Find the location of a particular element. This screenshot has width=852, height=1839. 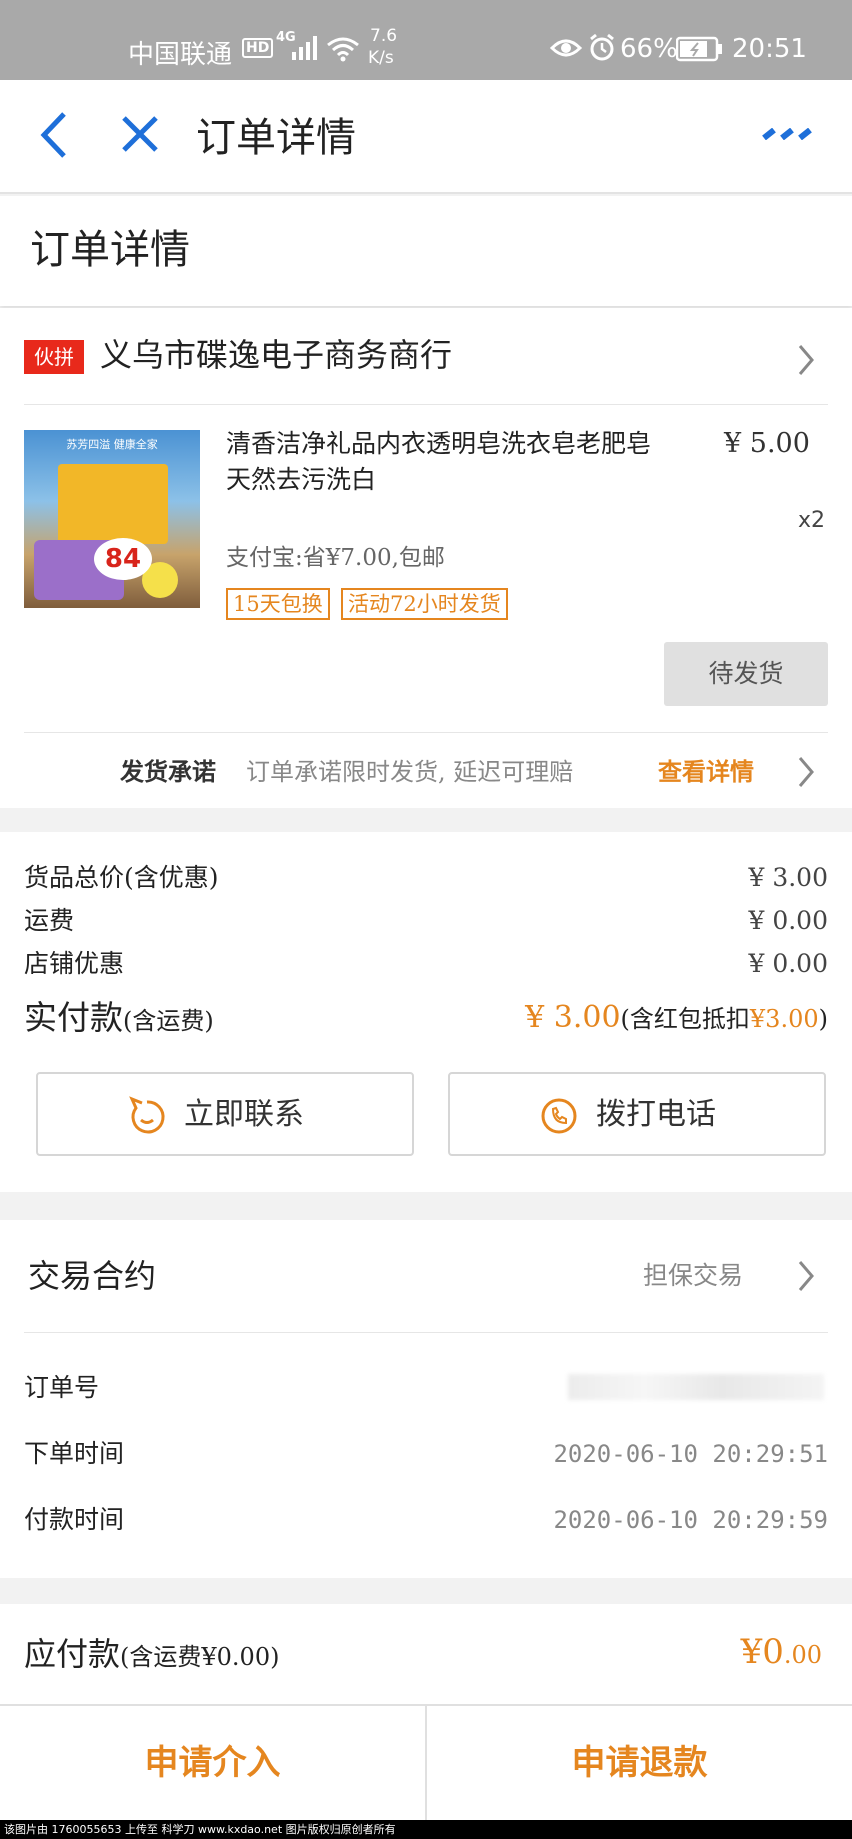

promise-label: 发货承诺 is located at coordinates (168, 771).